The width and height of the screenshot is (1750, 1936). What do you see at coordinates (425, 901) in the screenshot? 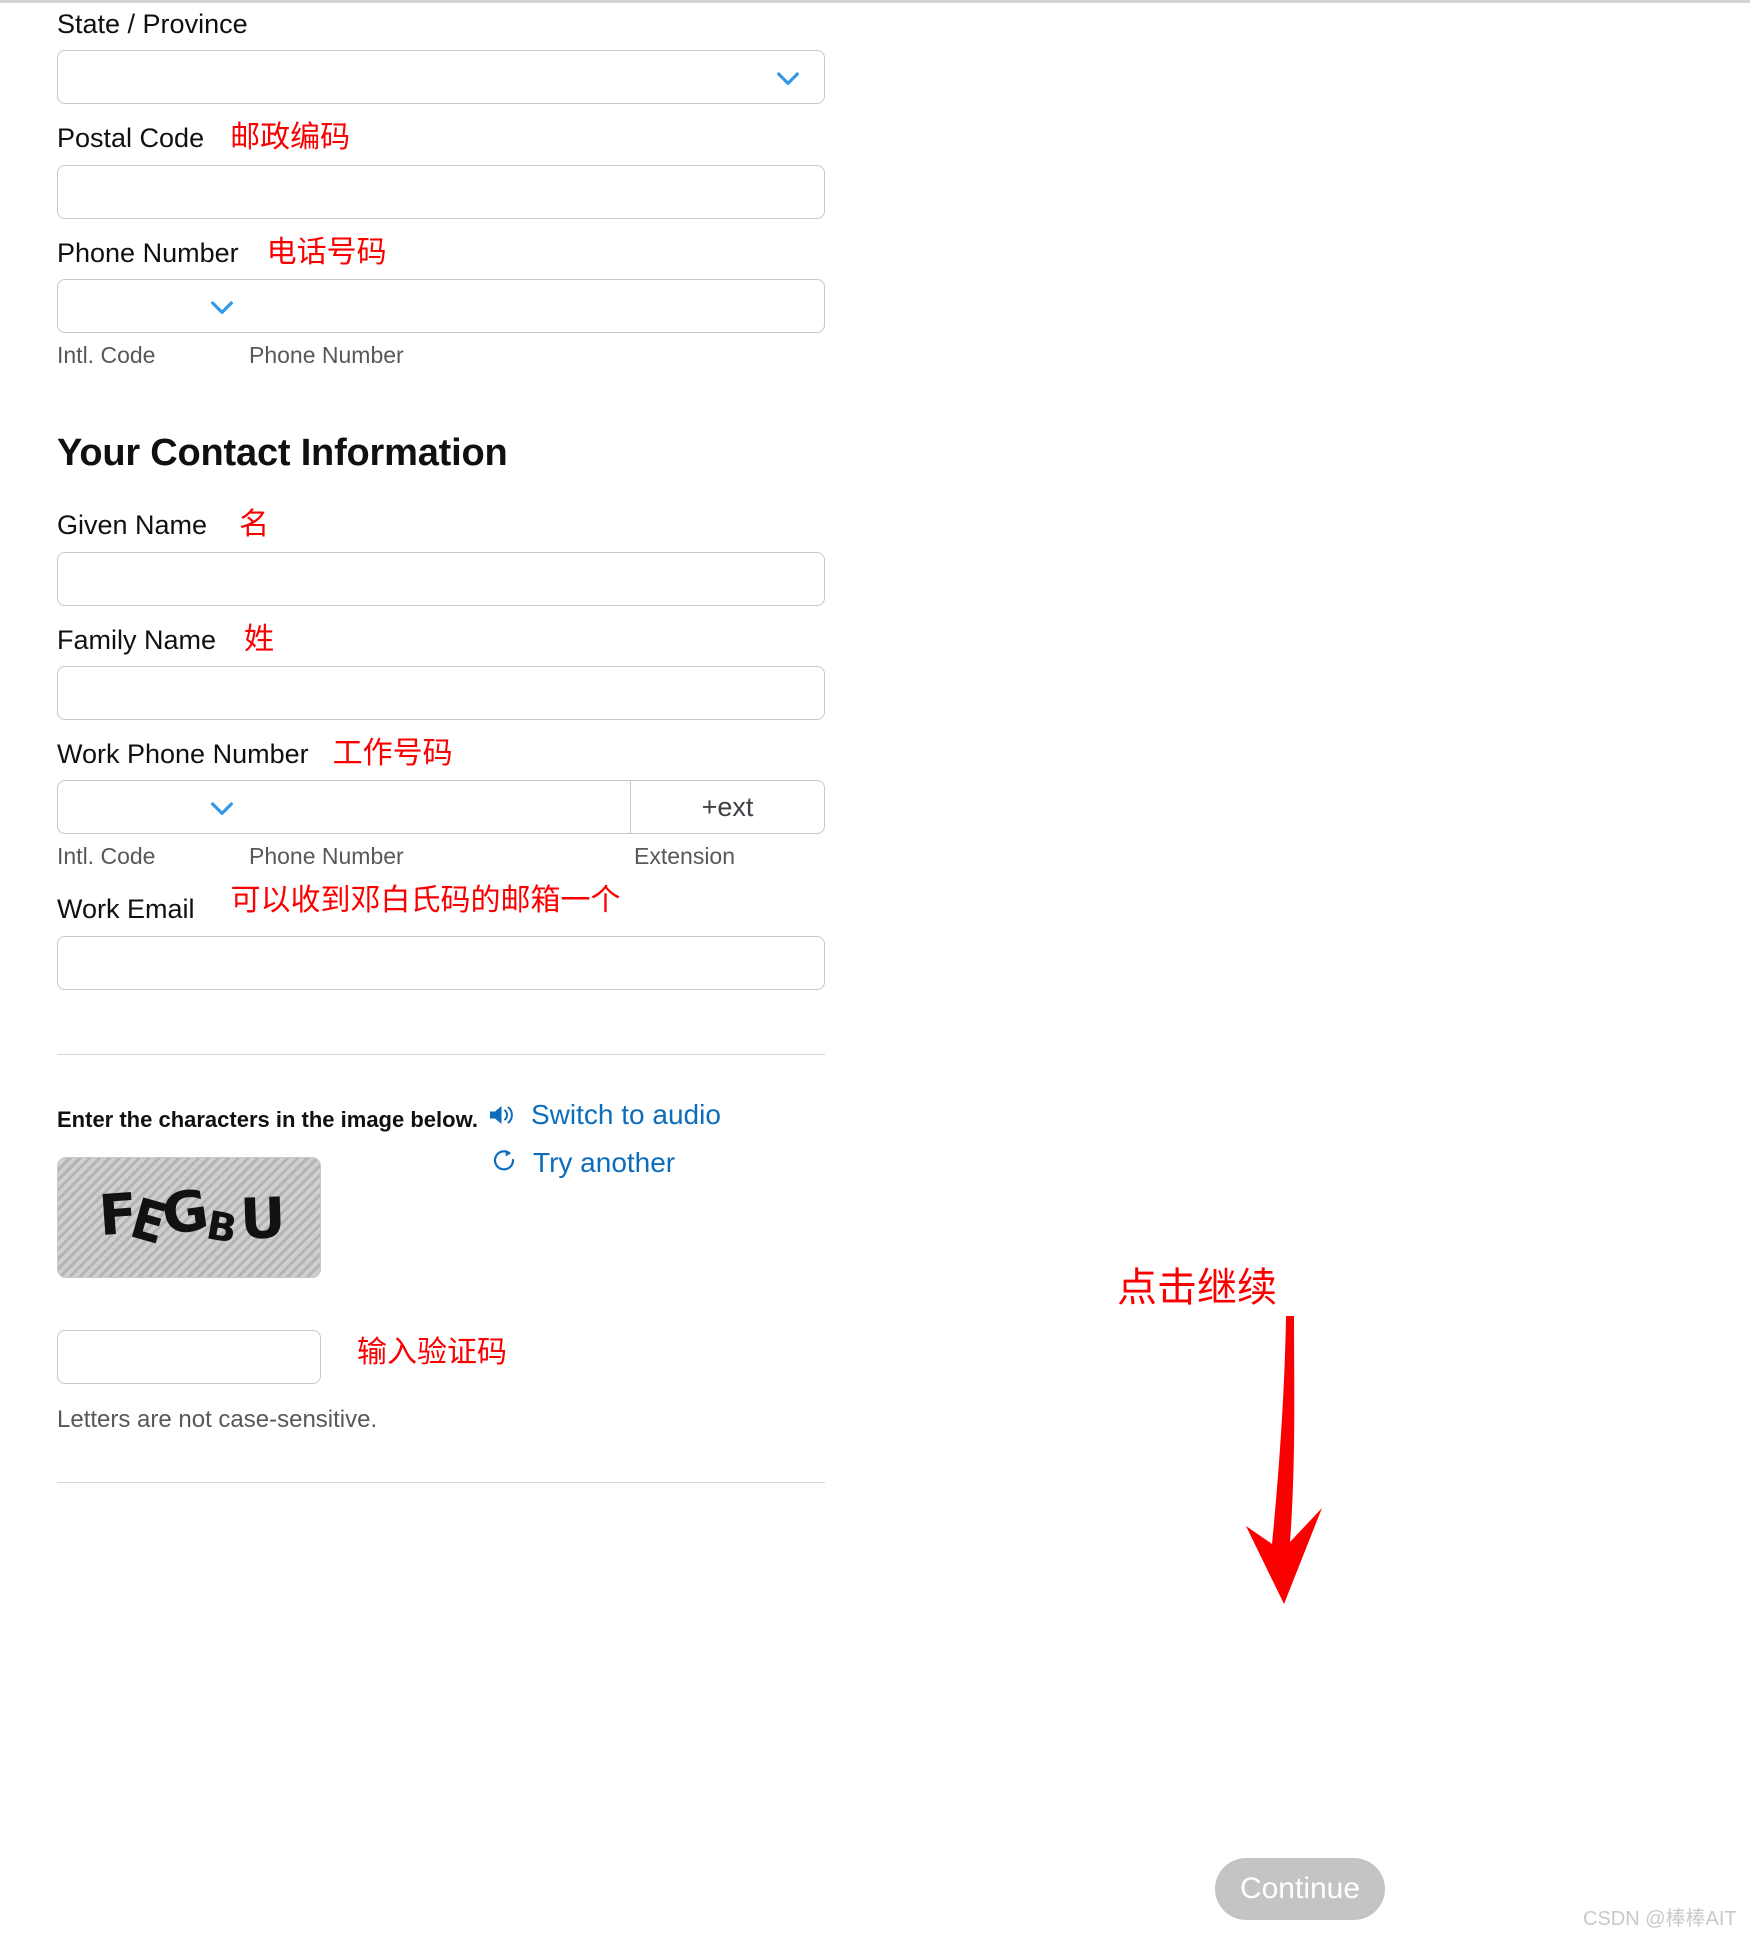
I see `work-email-annotation: 可以收到邓白氏码的邮箱一个` at bounding box center [425, 901].